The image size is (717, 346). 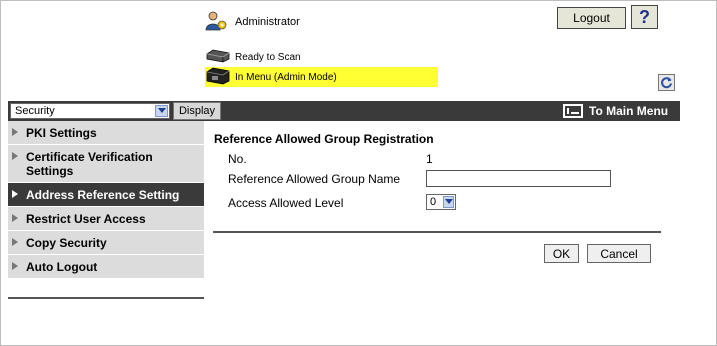 What do you see at coordinates (314, 179) in the screenshot?
I see `group-name-label: Reference Allowed Group Name` at bounding box center [314, 179].